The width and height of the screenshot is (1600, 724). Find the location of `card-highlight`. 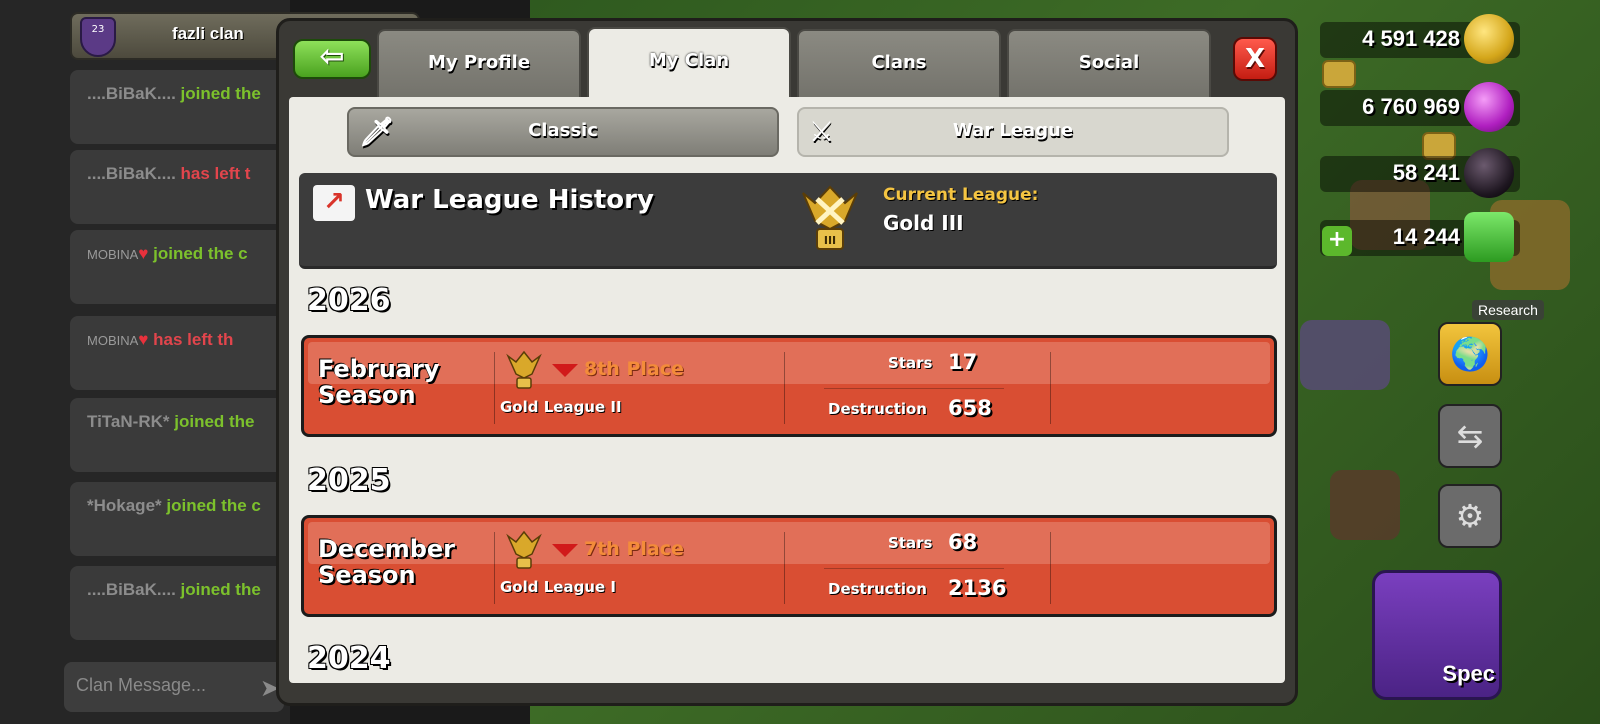

card-highlight is located at coordinates (789, 363).